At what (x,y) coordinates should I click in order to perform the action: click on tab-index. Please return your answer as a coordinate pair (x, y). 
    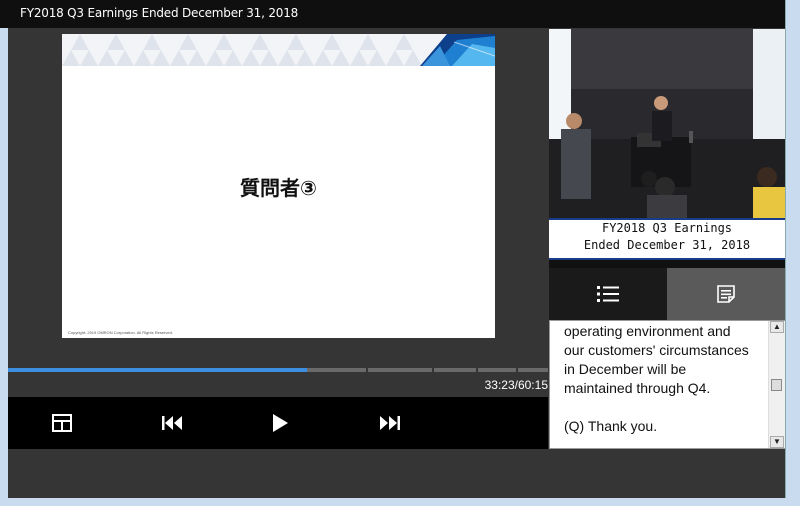
    Looking at the image, I should click on (608, 294).